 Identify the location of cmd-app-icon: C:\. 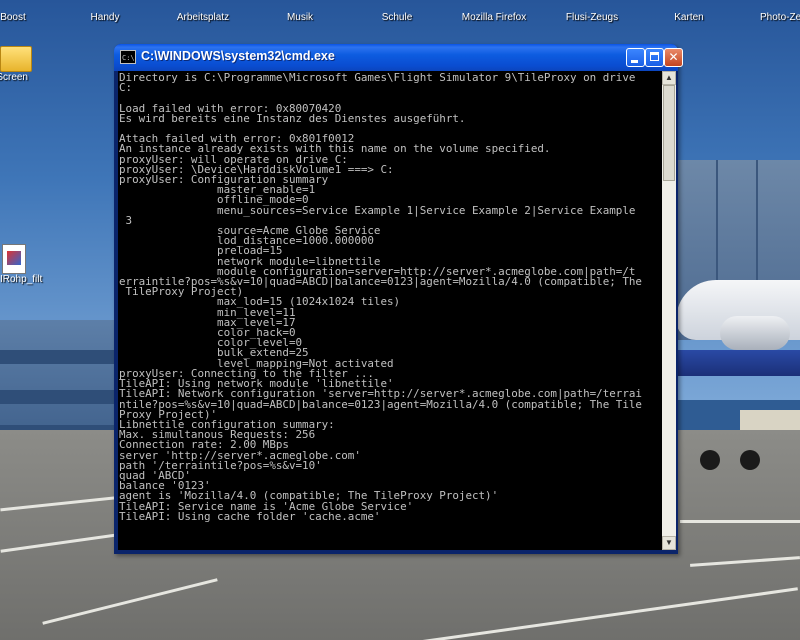
(128, 57).